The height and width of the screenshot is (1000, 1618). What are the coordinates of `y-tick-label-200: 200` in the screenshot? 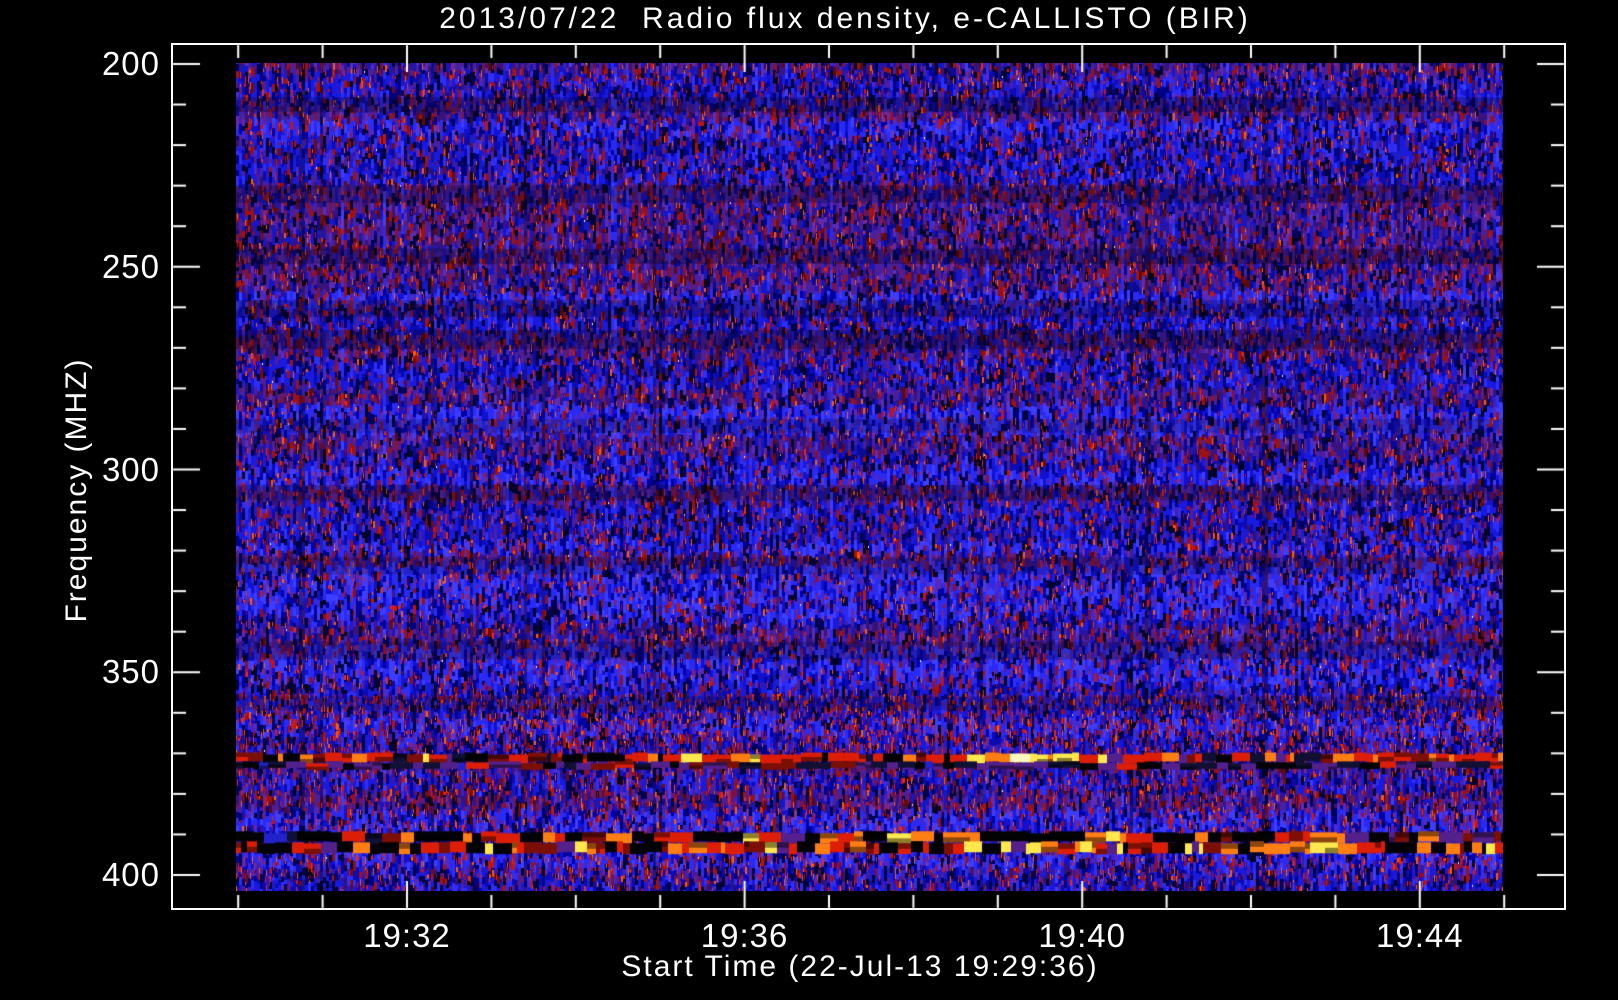 It's located at (130, 63).